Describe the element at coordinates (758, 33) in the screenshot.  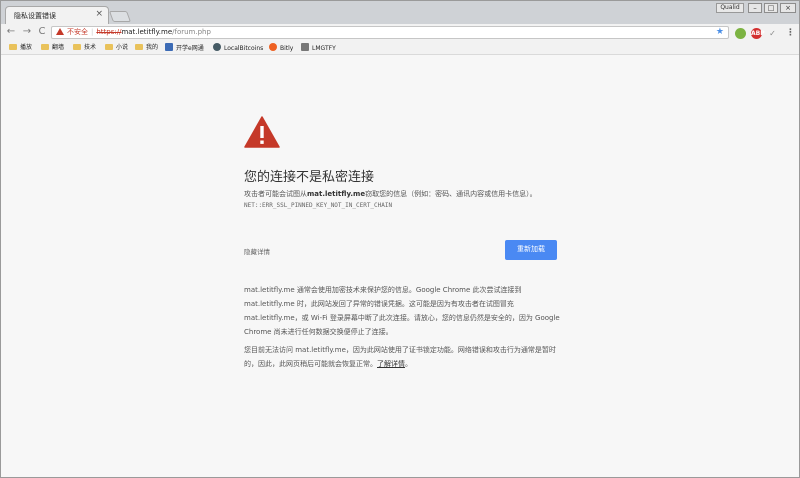
I see `adblock-extension-icon: ABP` at that location.